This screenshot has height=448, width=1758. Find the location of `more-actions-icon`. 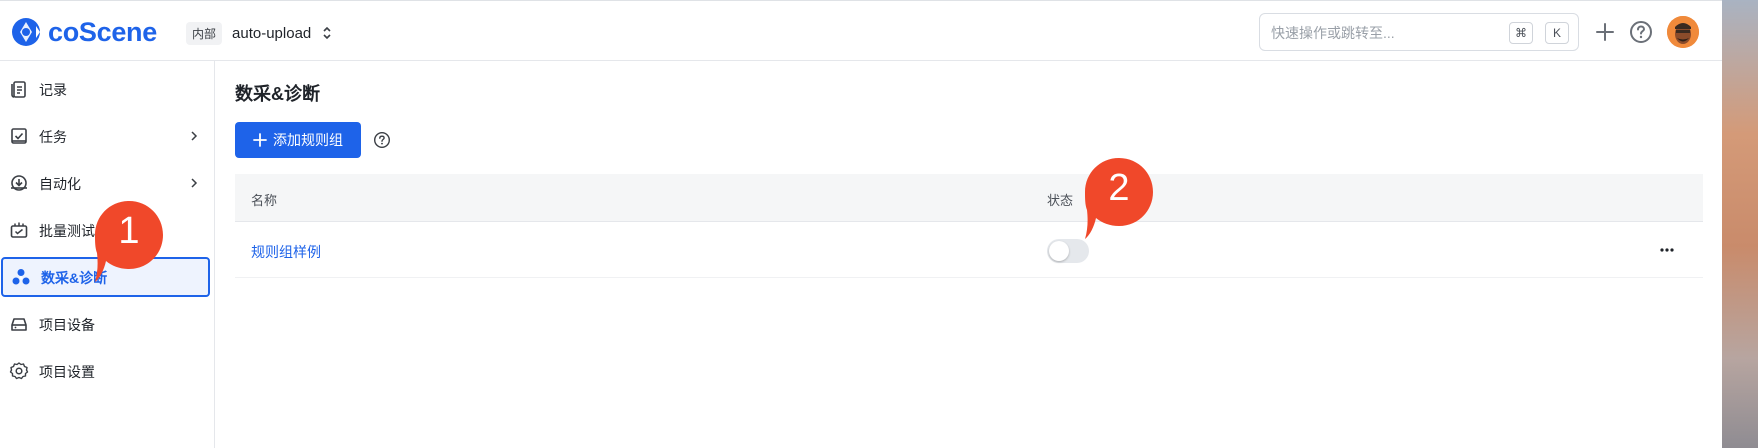

more-actions-icon is located at coordinates (1667, 250).